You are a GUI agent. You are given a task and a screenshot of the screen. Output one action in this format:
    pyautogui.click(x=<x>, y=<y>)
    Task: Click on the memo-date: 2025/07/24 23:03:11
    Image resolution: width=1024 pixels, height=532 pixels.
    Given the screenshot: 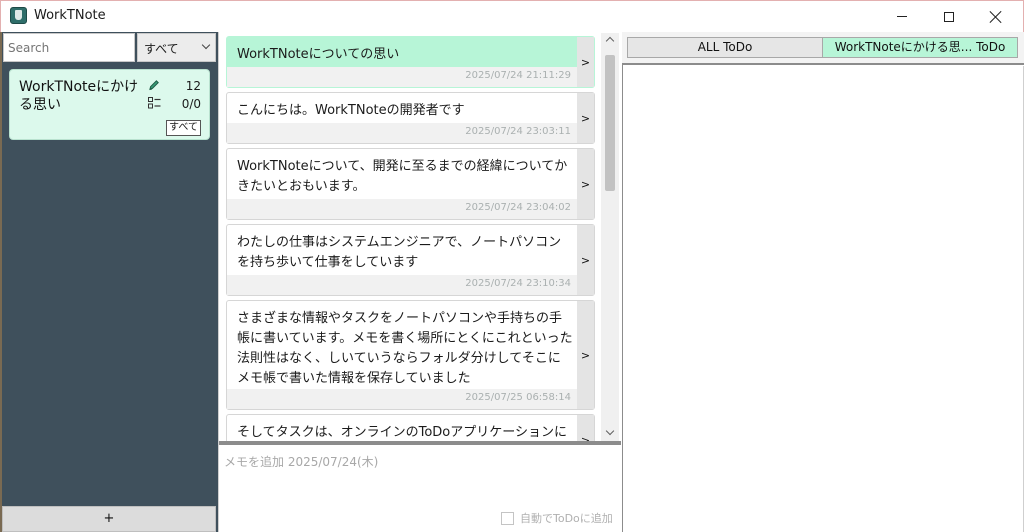 What is the action you would take?
    pyautogui.click(x=518, y=131)
    